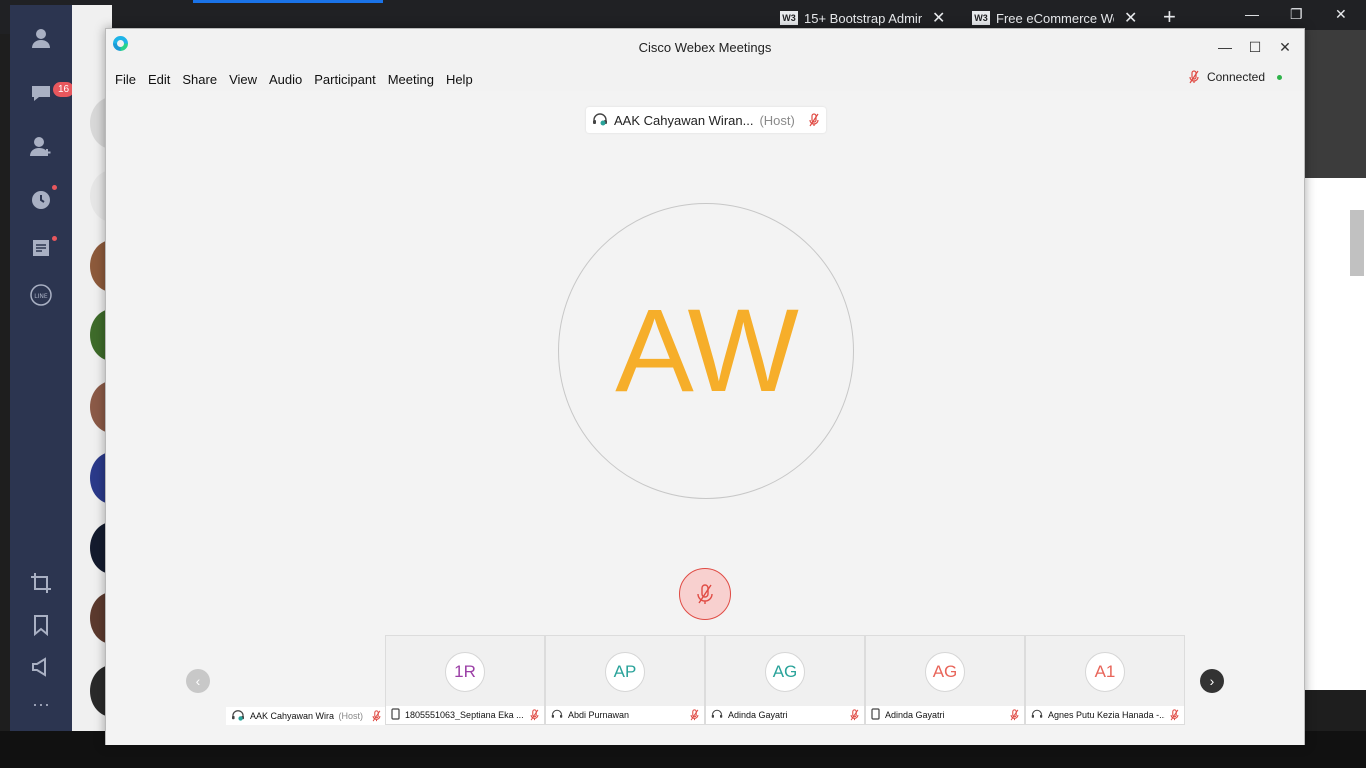 The image size is (1366, 768). Describe the element at coordinates (125, 79) in the screenshot. I see `menu-file: File` at that location.